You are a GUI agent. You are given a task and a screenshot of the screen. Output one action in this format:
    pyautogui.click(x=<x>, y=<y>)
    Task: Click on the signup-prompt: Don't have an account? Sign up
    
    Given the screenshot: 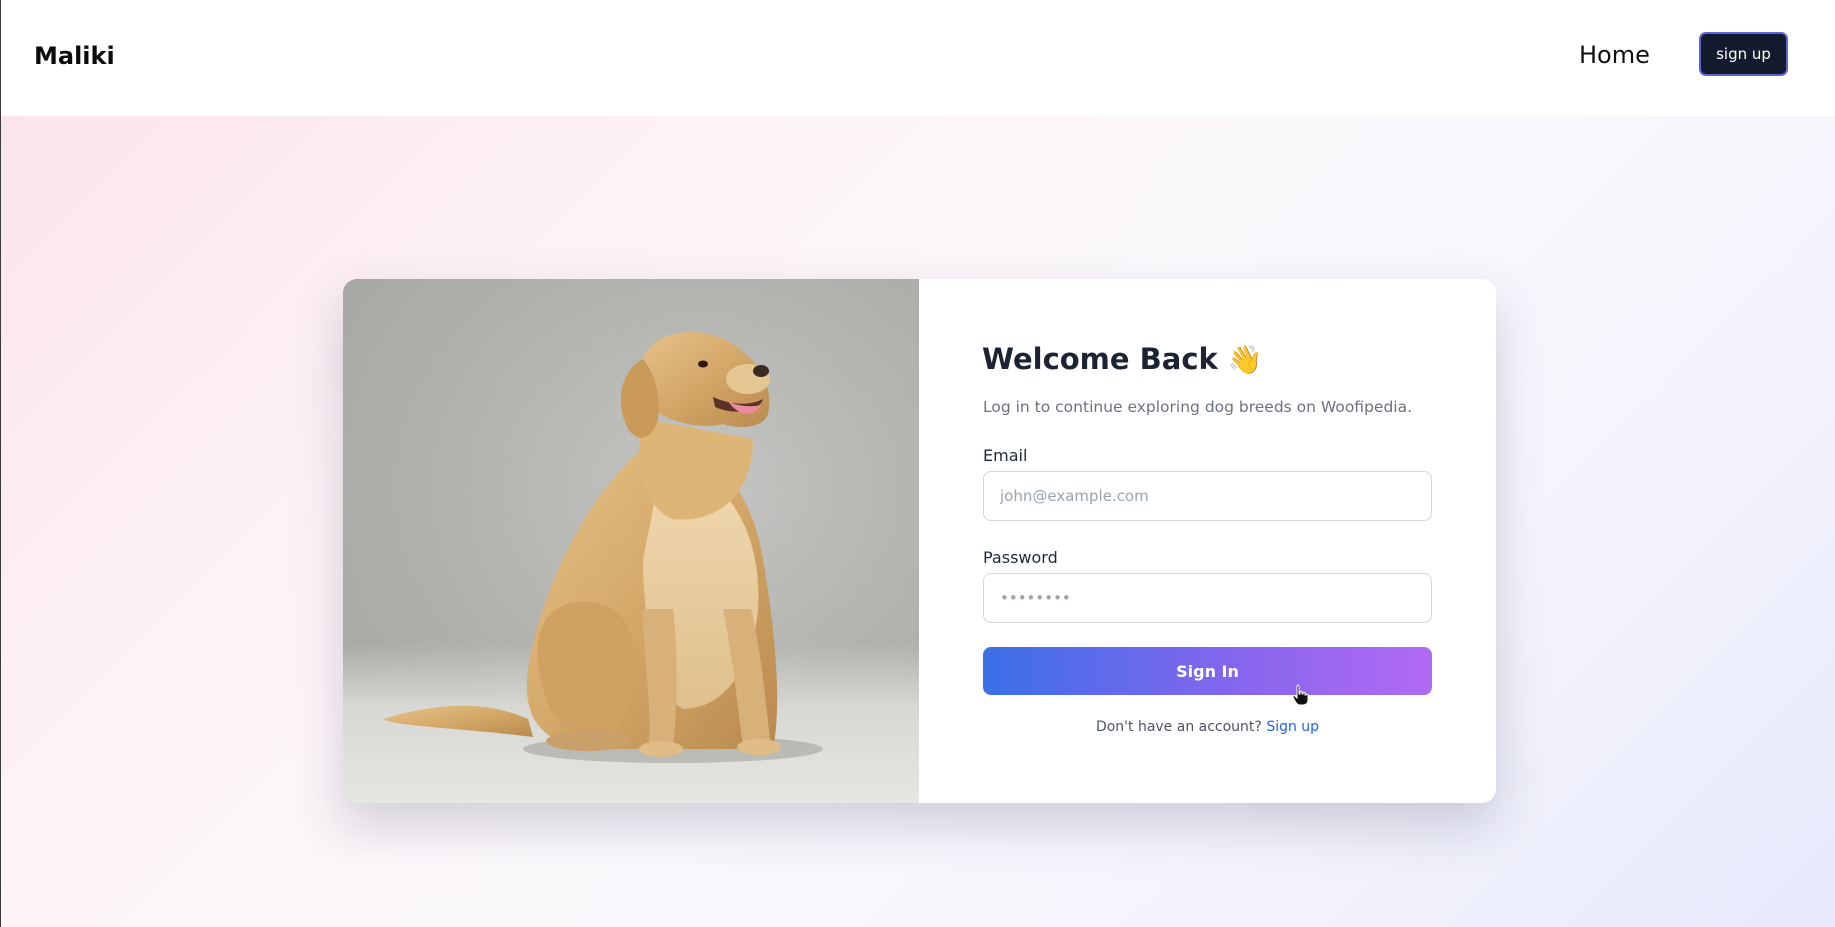 What is the action you would take?
    pyautogui.click(x=1207, y=727)
    